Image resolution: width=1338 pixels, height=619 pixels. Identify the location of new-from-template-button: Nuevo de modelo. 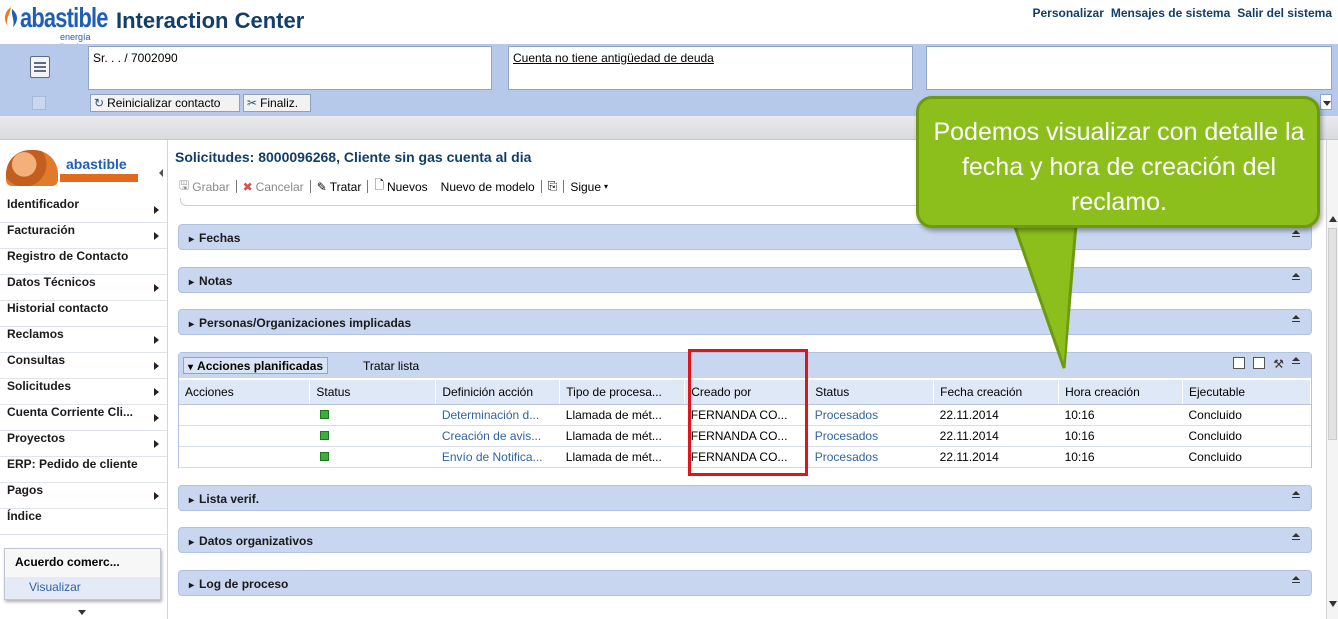
(484, 187).